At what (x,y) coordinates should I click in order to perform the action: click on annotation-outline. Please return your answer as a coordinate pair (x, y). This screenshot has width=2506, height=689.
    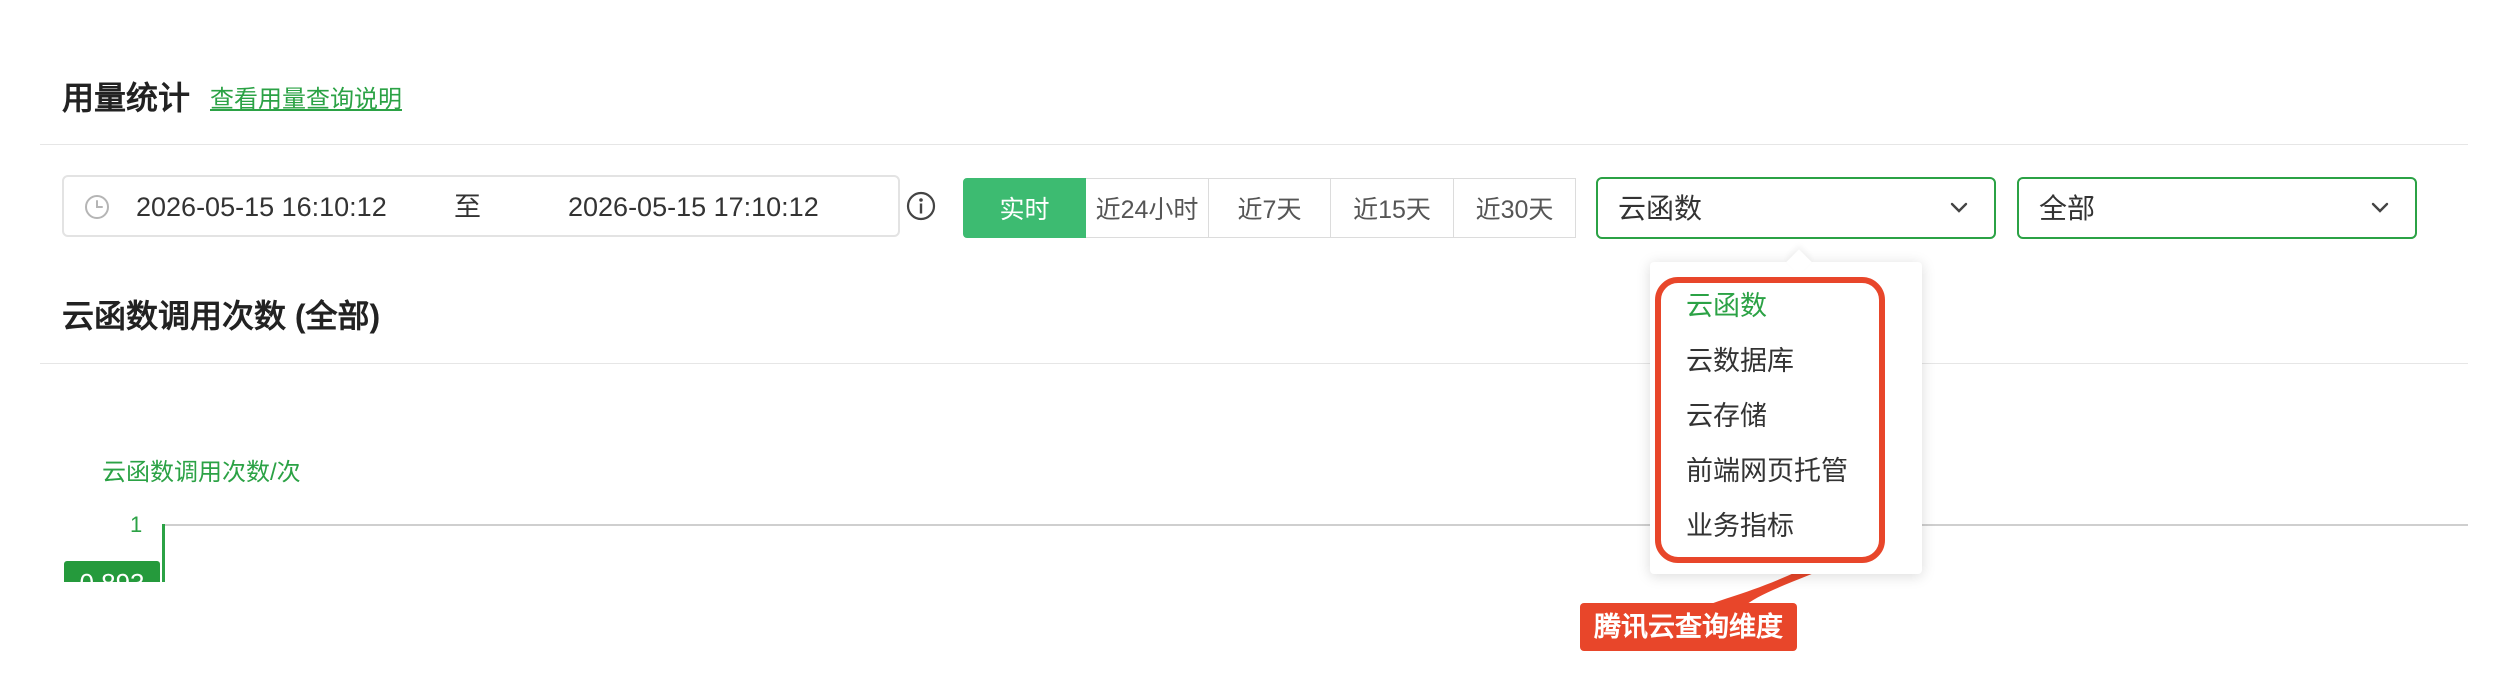
    Looking at the image, I should click on (1770, 420).